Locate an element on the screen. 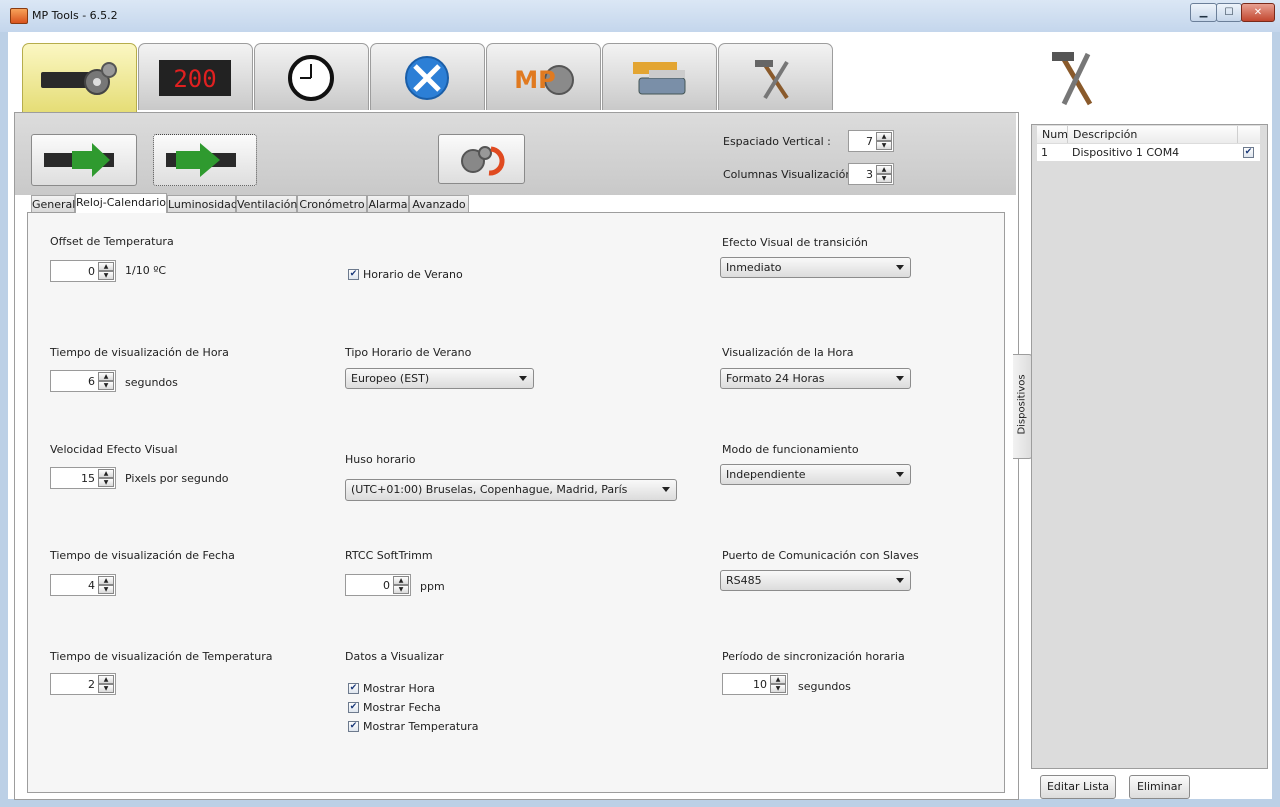 The height and width of the screenshot is (807, 1280). temp-time-value: 2 is located at coordinates (91, 684).